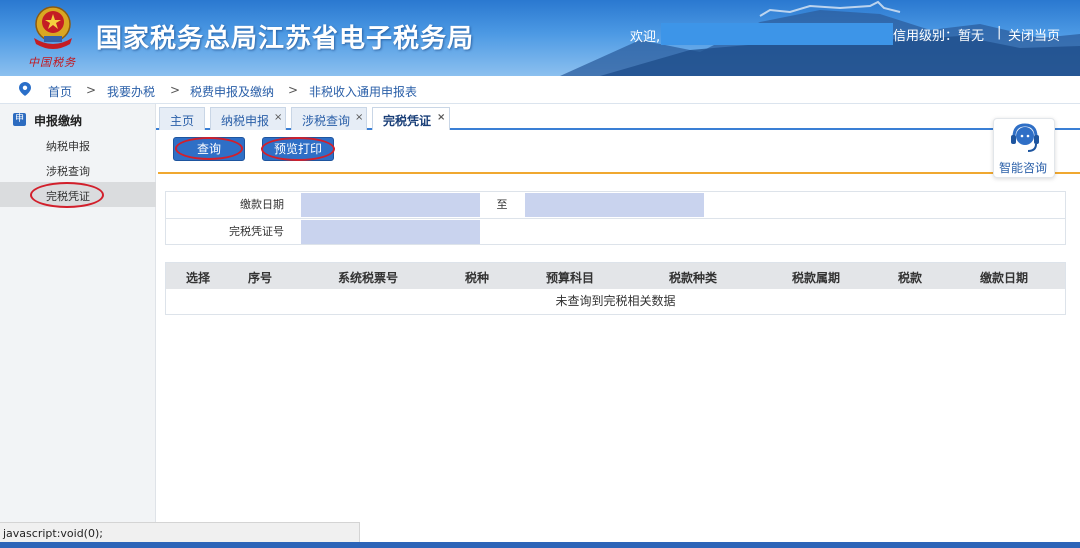  I want to click on tax-motto: 中国税务, so click(52, 62).